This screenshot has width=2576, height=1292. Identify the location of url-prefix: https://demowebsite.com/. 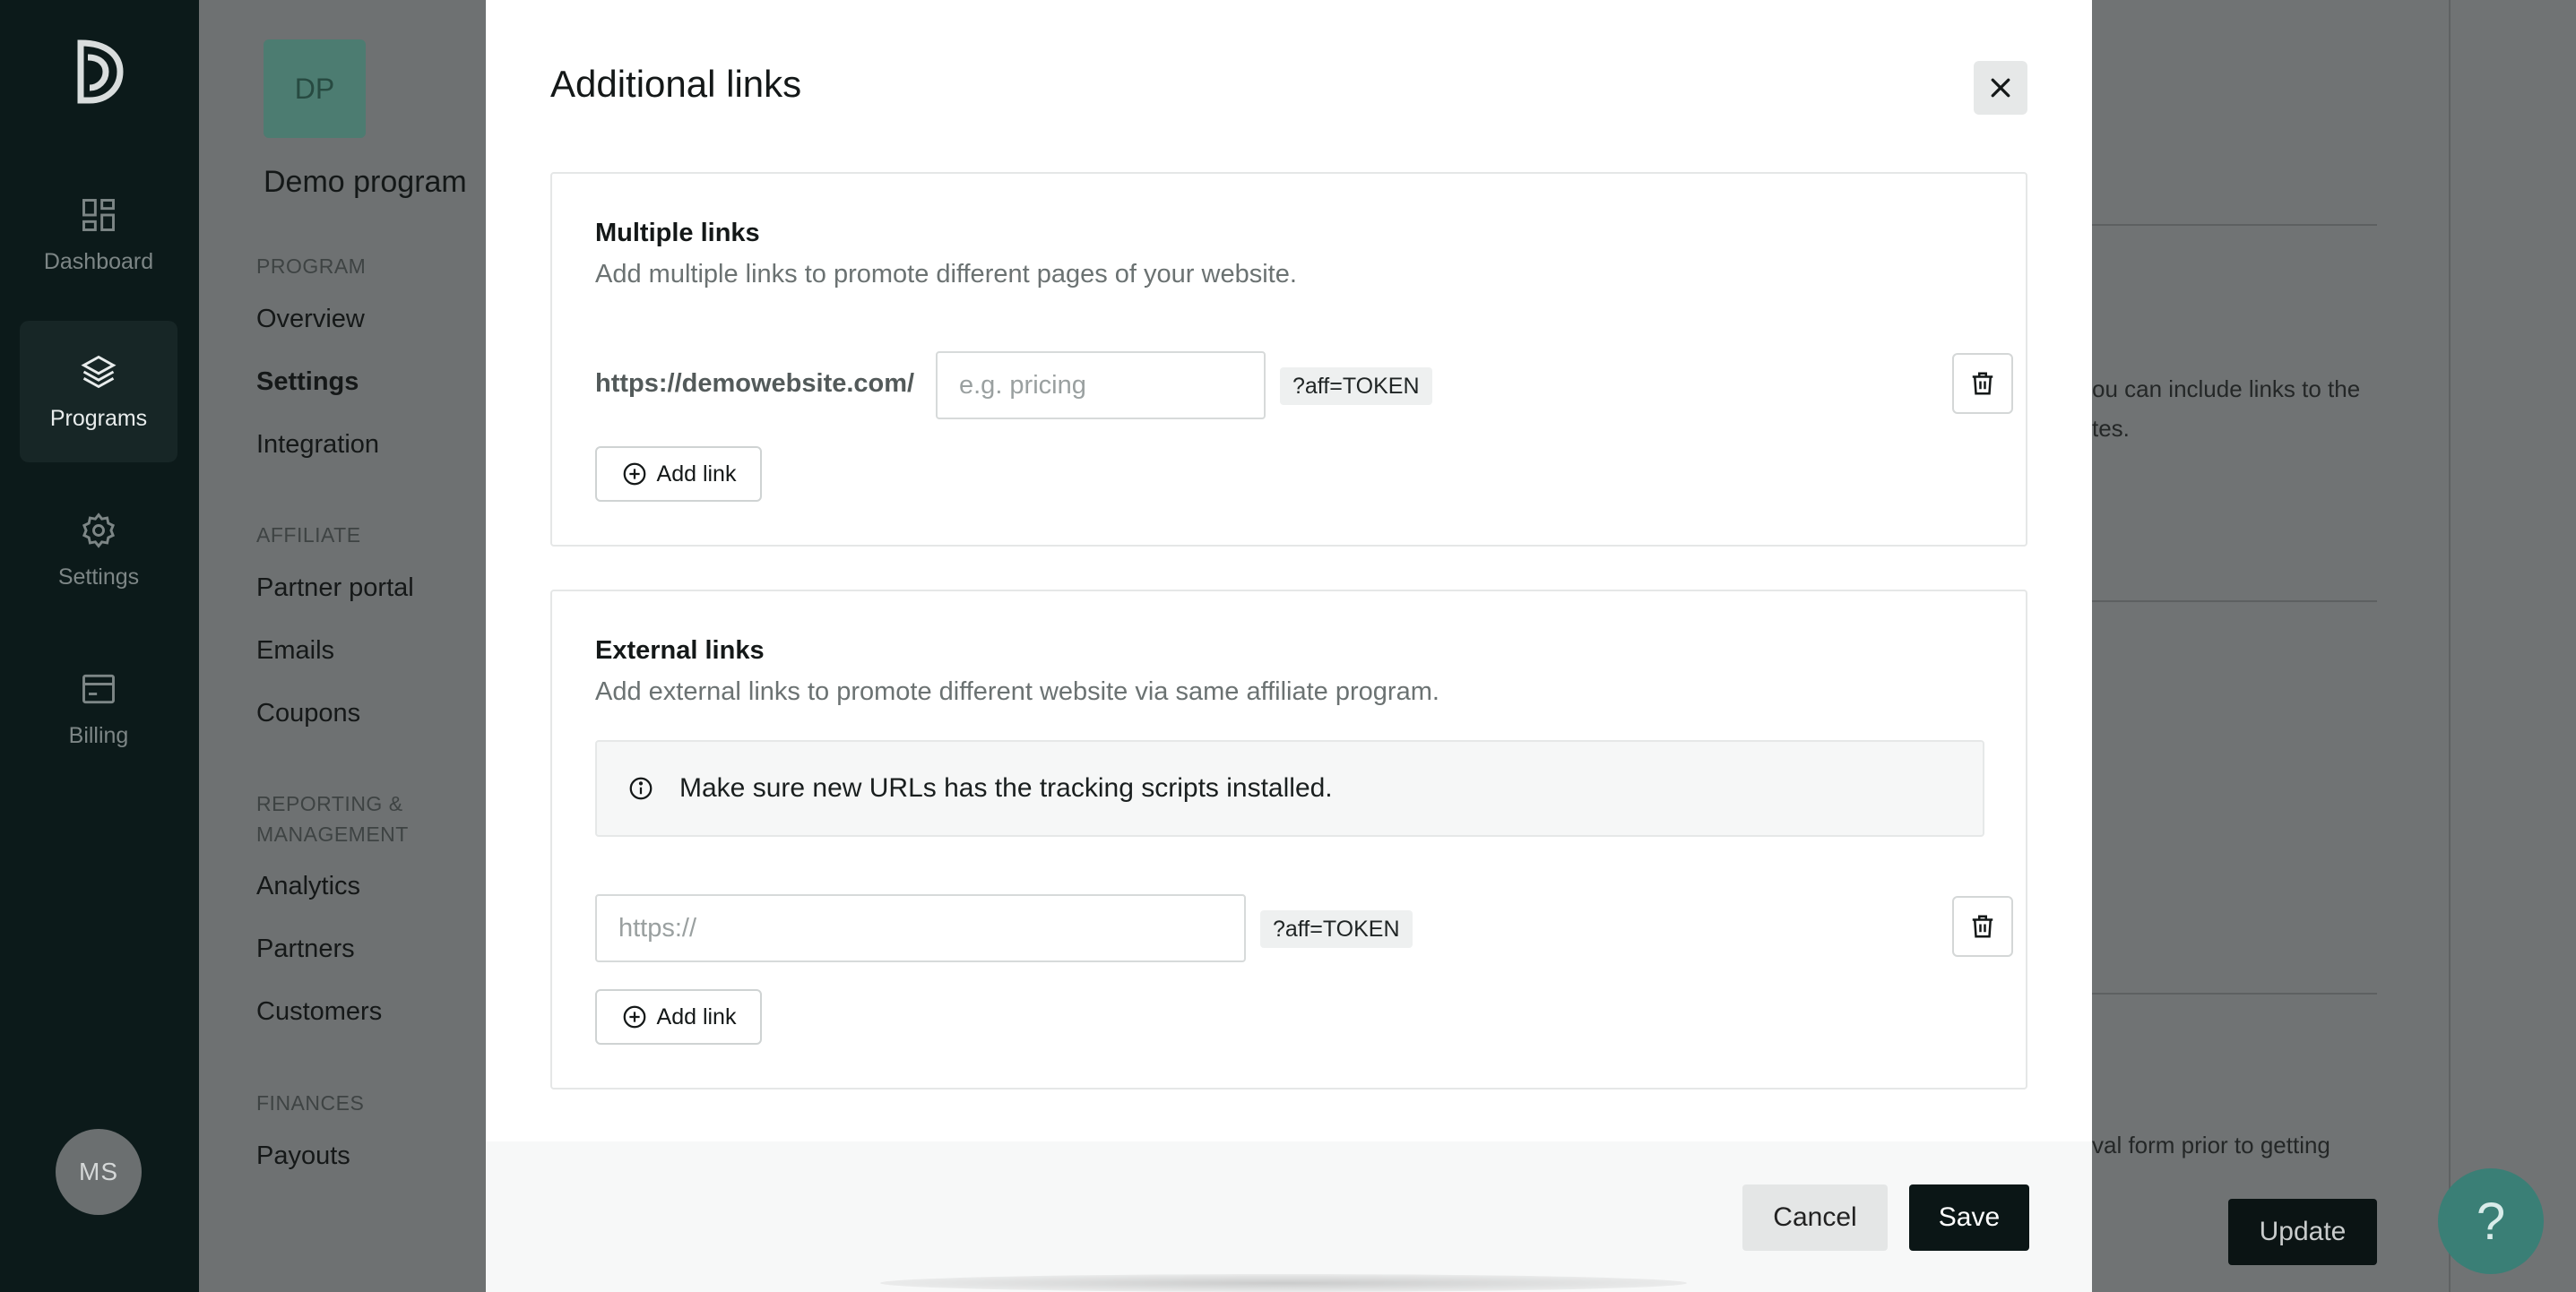
(755, 383).